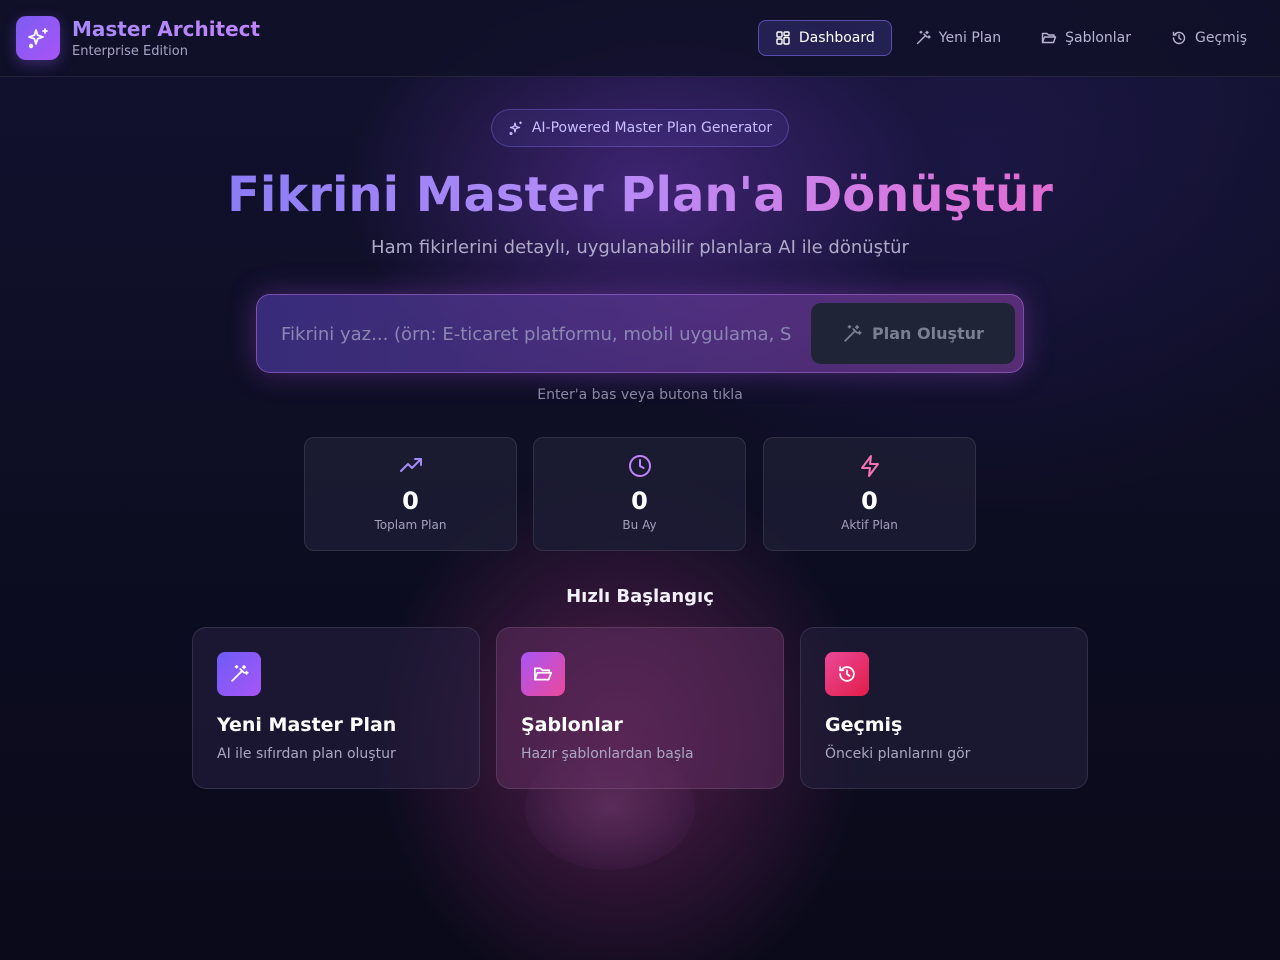  I want to click on hero-title: Fikrini Master Plan'a Dönüştür, so click(640, 195).